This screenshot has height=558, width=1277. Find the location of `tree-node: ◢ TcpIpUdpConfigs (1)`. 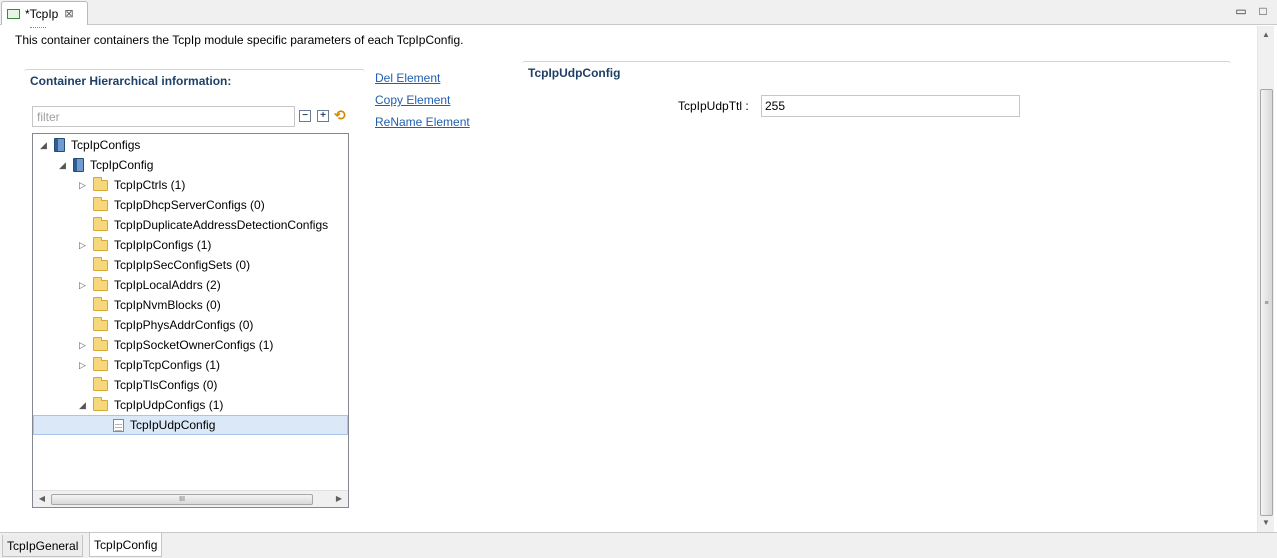

tree-node: ◢ TcpIpUdpConfigs (1) is located at coordinates (190, 405).